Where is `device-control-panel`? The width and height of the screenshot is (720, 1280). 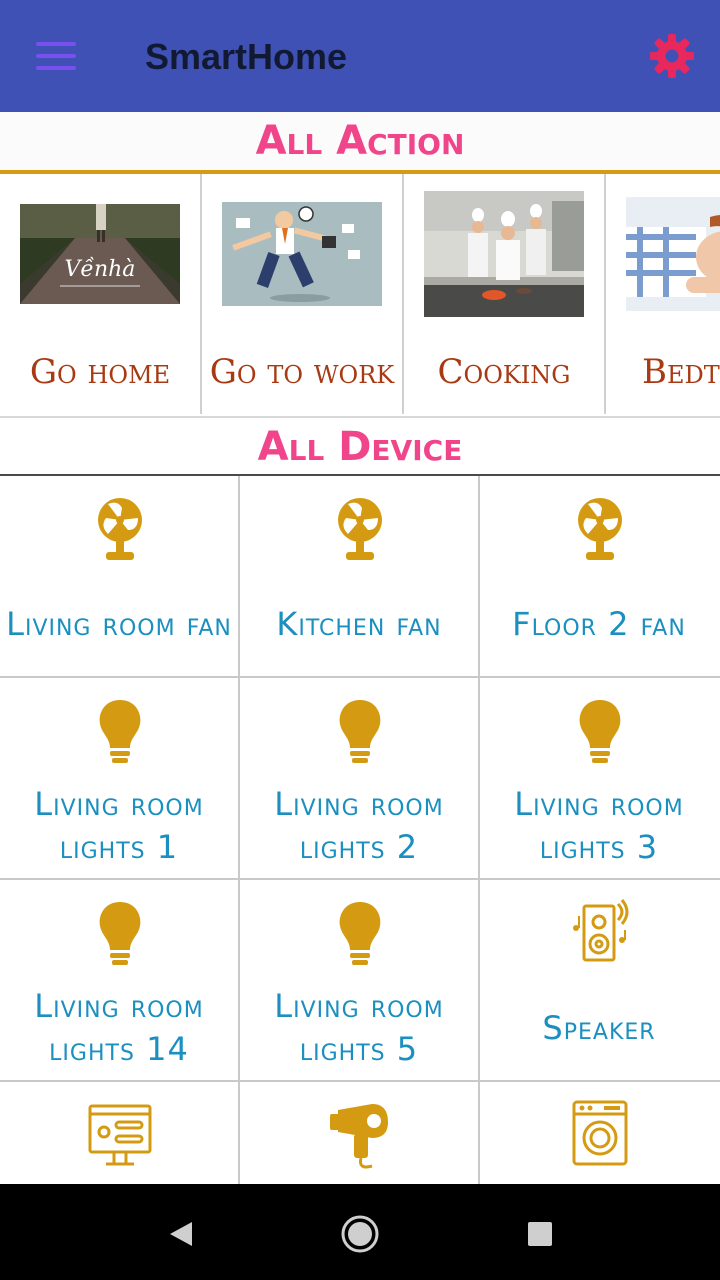 device-control-panel is located at coordinates (120, 1133).